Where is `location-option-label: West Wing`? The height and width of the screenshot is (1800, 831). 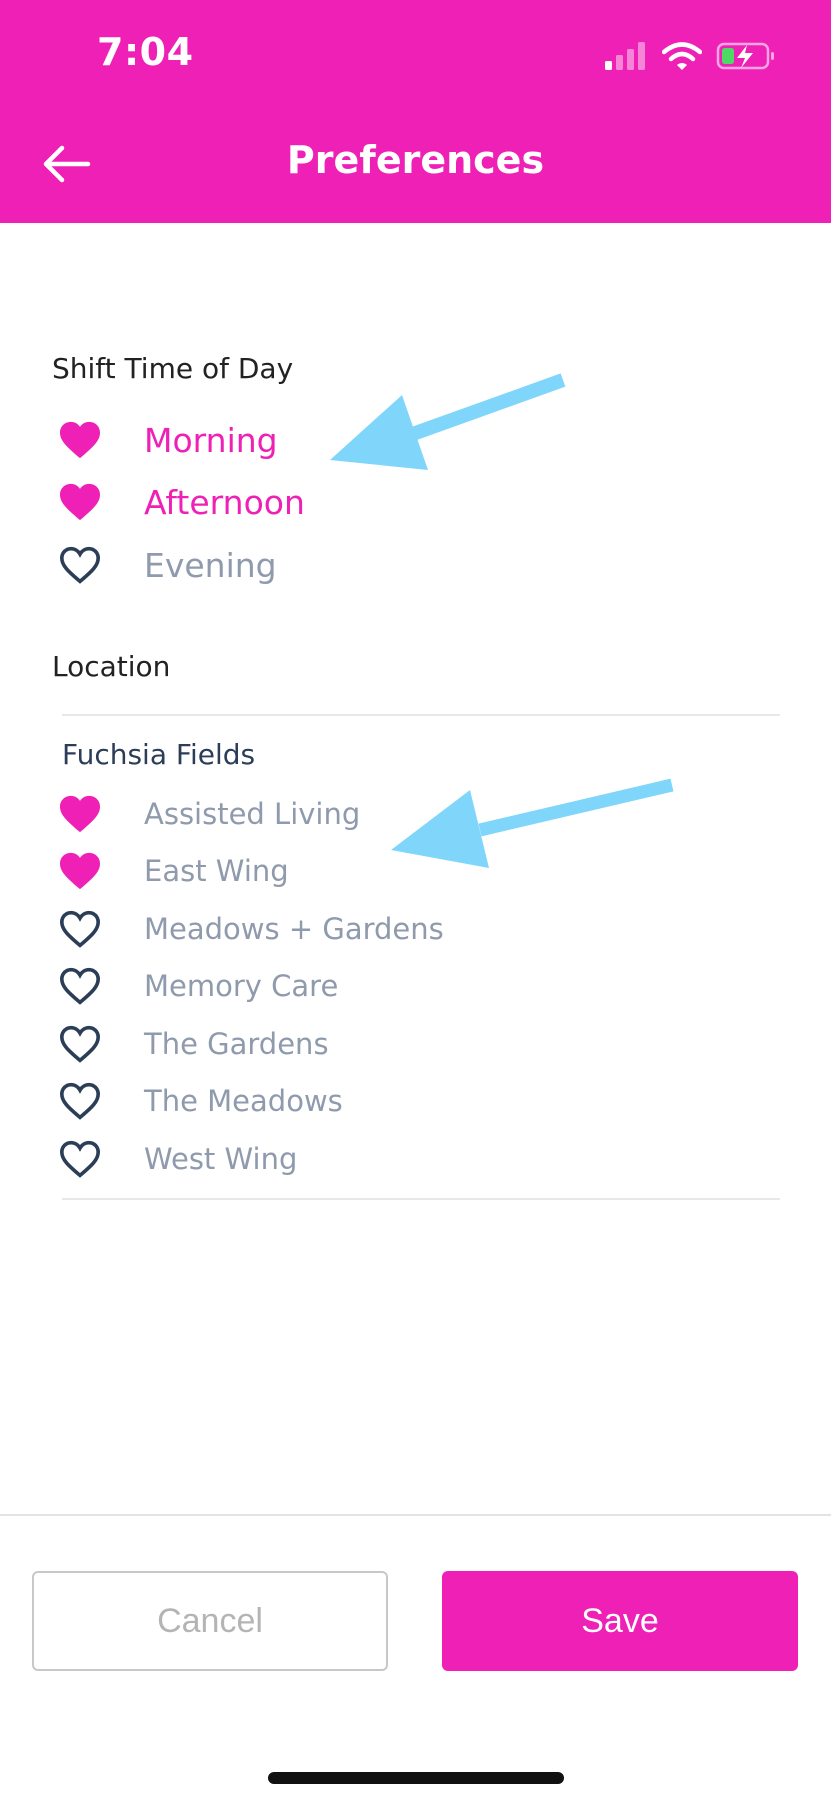 location-option-label: West Wing is located at coordinates (221, 1159).